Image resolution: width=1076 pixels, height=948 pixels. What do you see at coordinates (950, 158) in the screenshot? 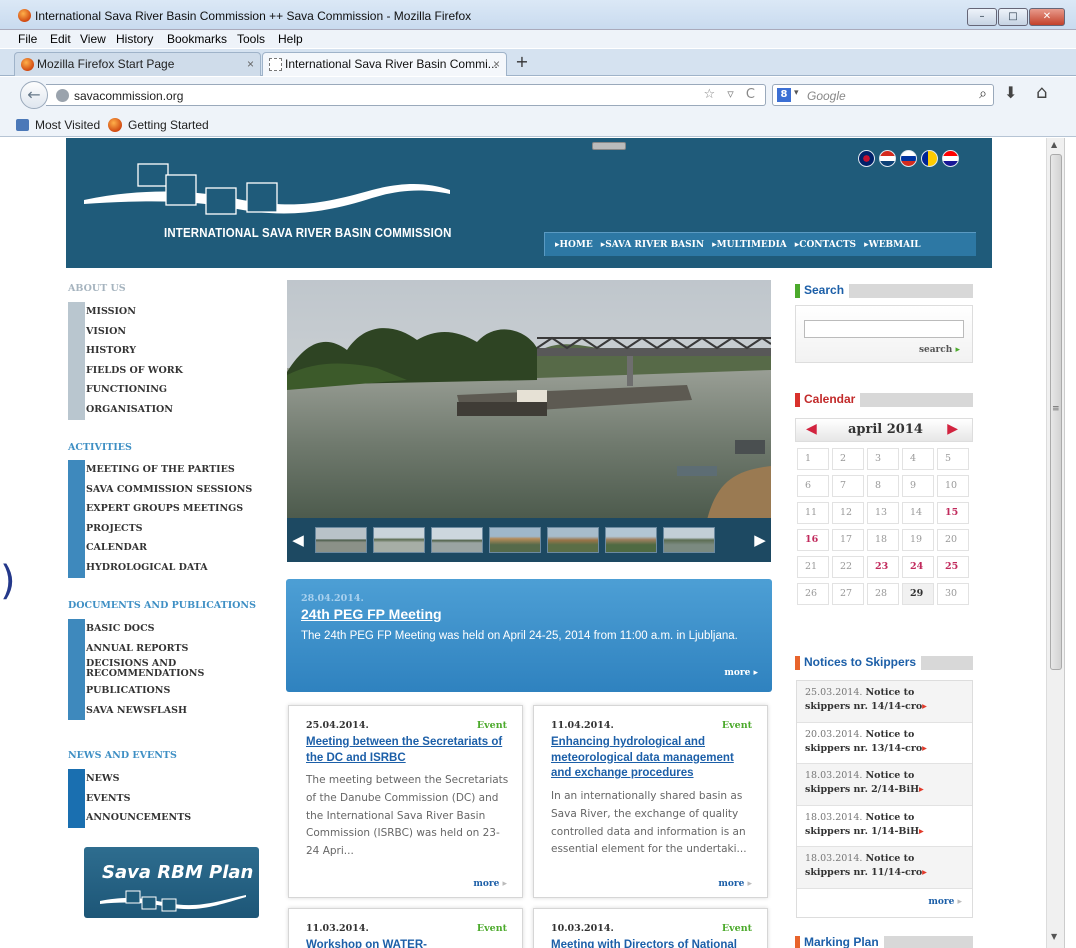
I see `flag-croatia-icon` at bounding box center [950, 158].